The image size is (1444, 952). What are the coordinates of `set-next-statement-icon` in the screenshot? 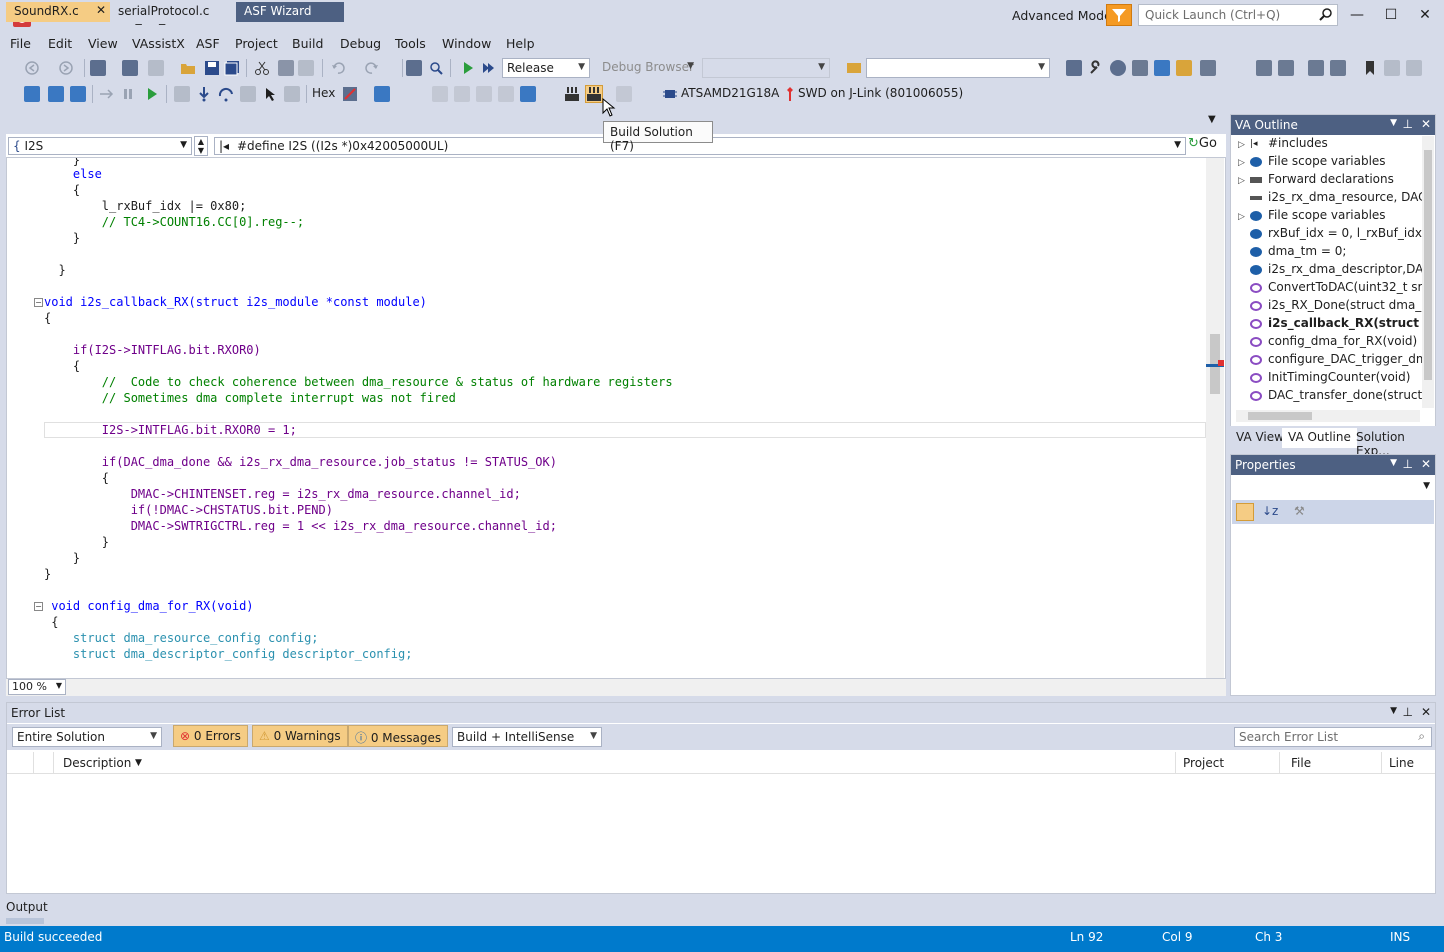 It's located at (292, 94).